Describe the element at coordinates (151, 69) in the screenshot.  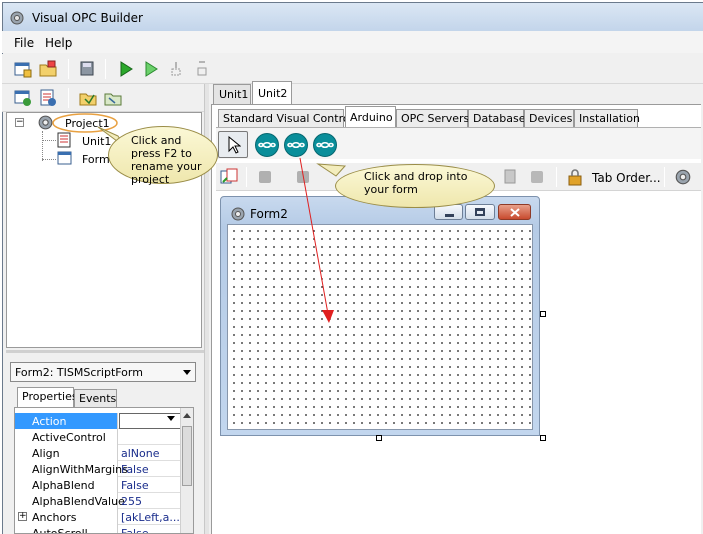
I see `run-without-debug-icon` at that location.